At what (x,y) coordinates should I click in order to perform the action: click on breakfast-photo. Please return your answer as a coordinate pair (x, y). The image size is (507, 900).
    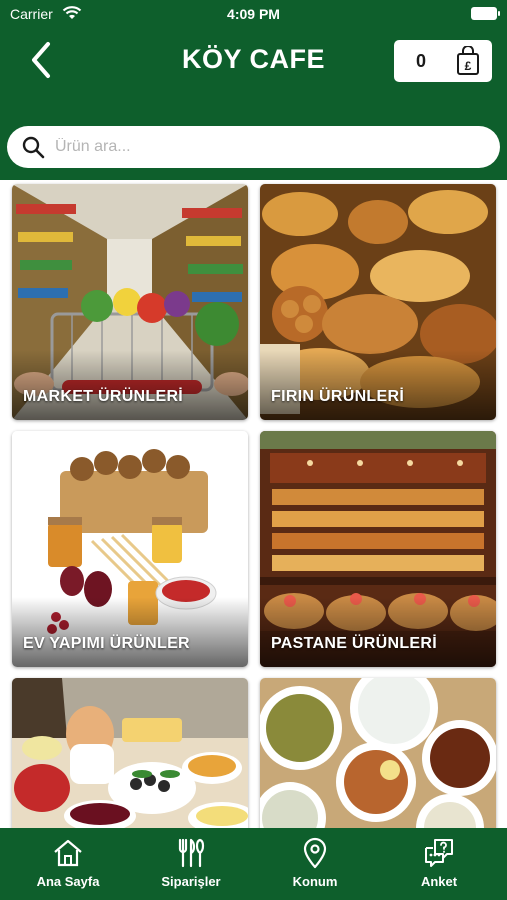
    Looking at the image, I should click on (130, 753).